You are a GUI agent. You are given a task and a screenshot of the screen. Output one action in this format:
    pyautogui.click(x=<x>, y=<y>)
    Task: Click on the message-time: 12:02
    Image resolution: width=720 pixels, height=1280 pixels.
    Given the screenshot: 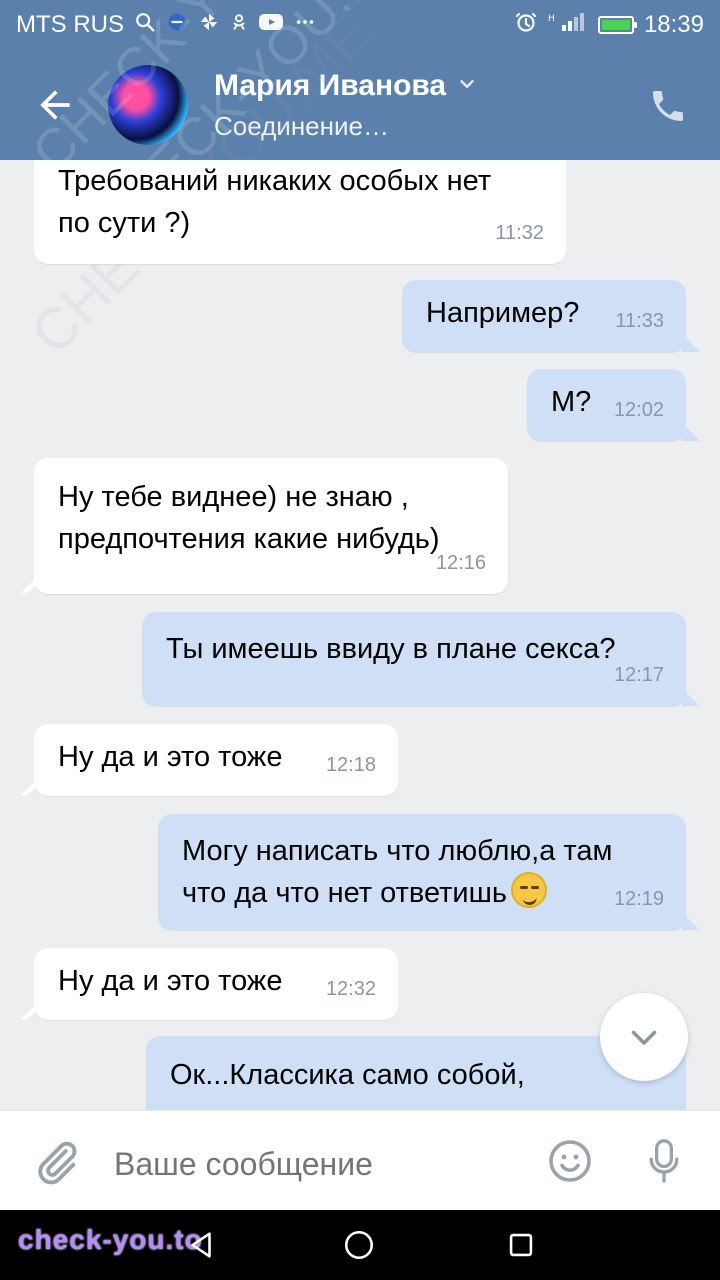 What is the action you would take?
    pyautogui.click(x=638, y=410)
    